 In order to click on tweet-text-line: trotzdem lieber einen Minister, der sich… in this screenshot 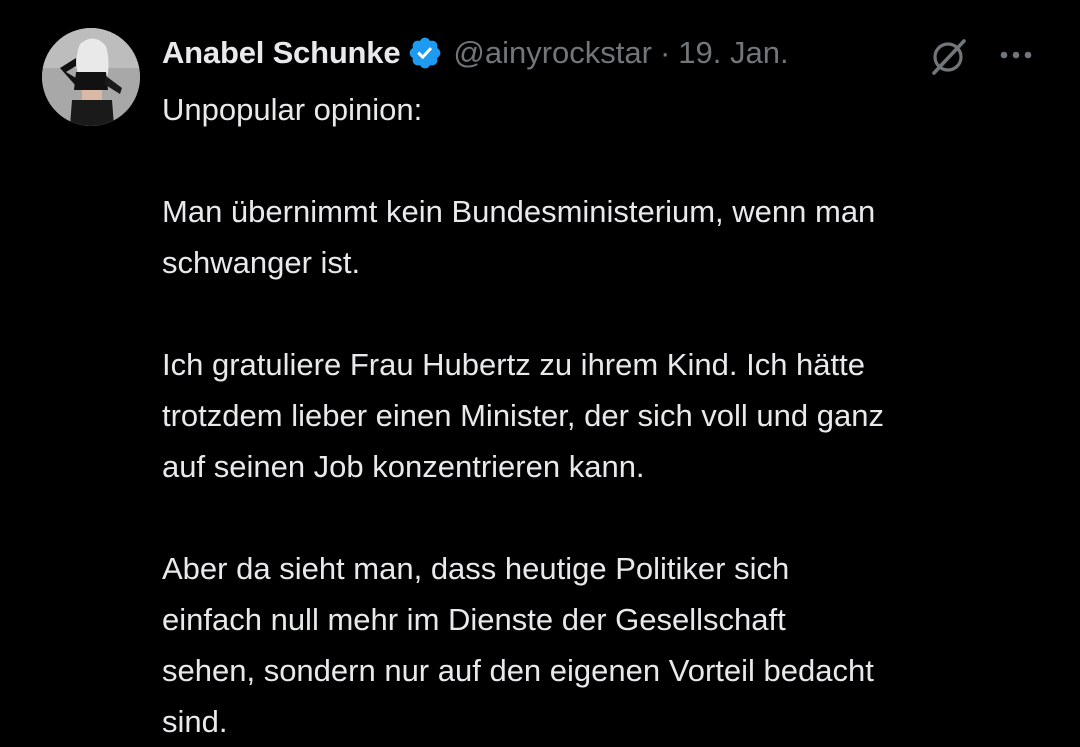, I will do `click(523, 415)`.